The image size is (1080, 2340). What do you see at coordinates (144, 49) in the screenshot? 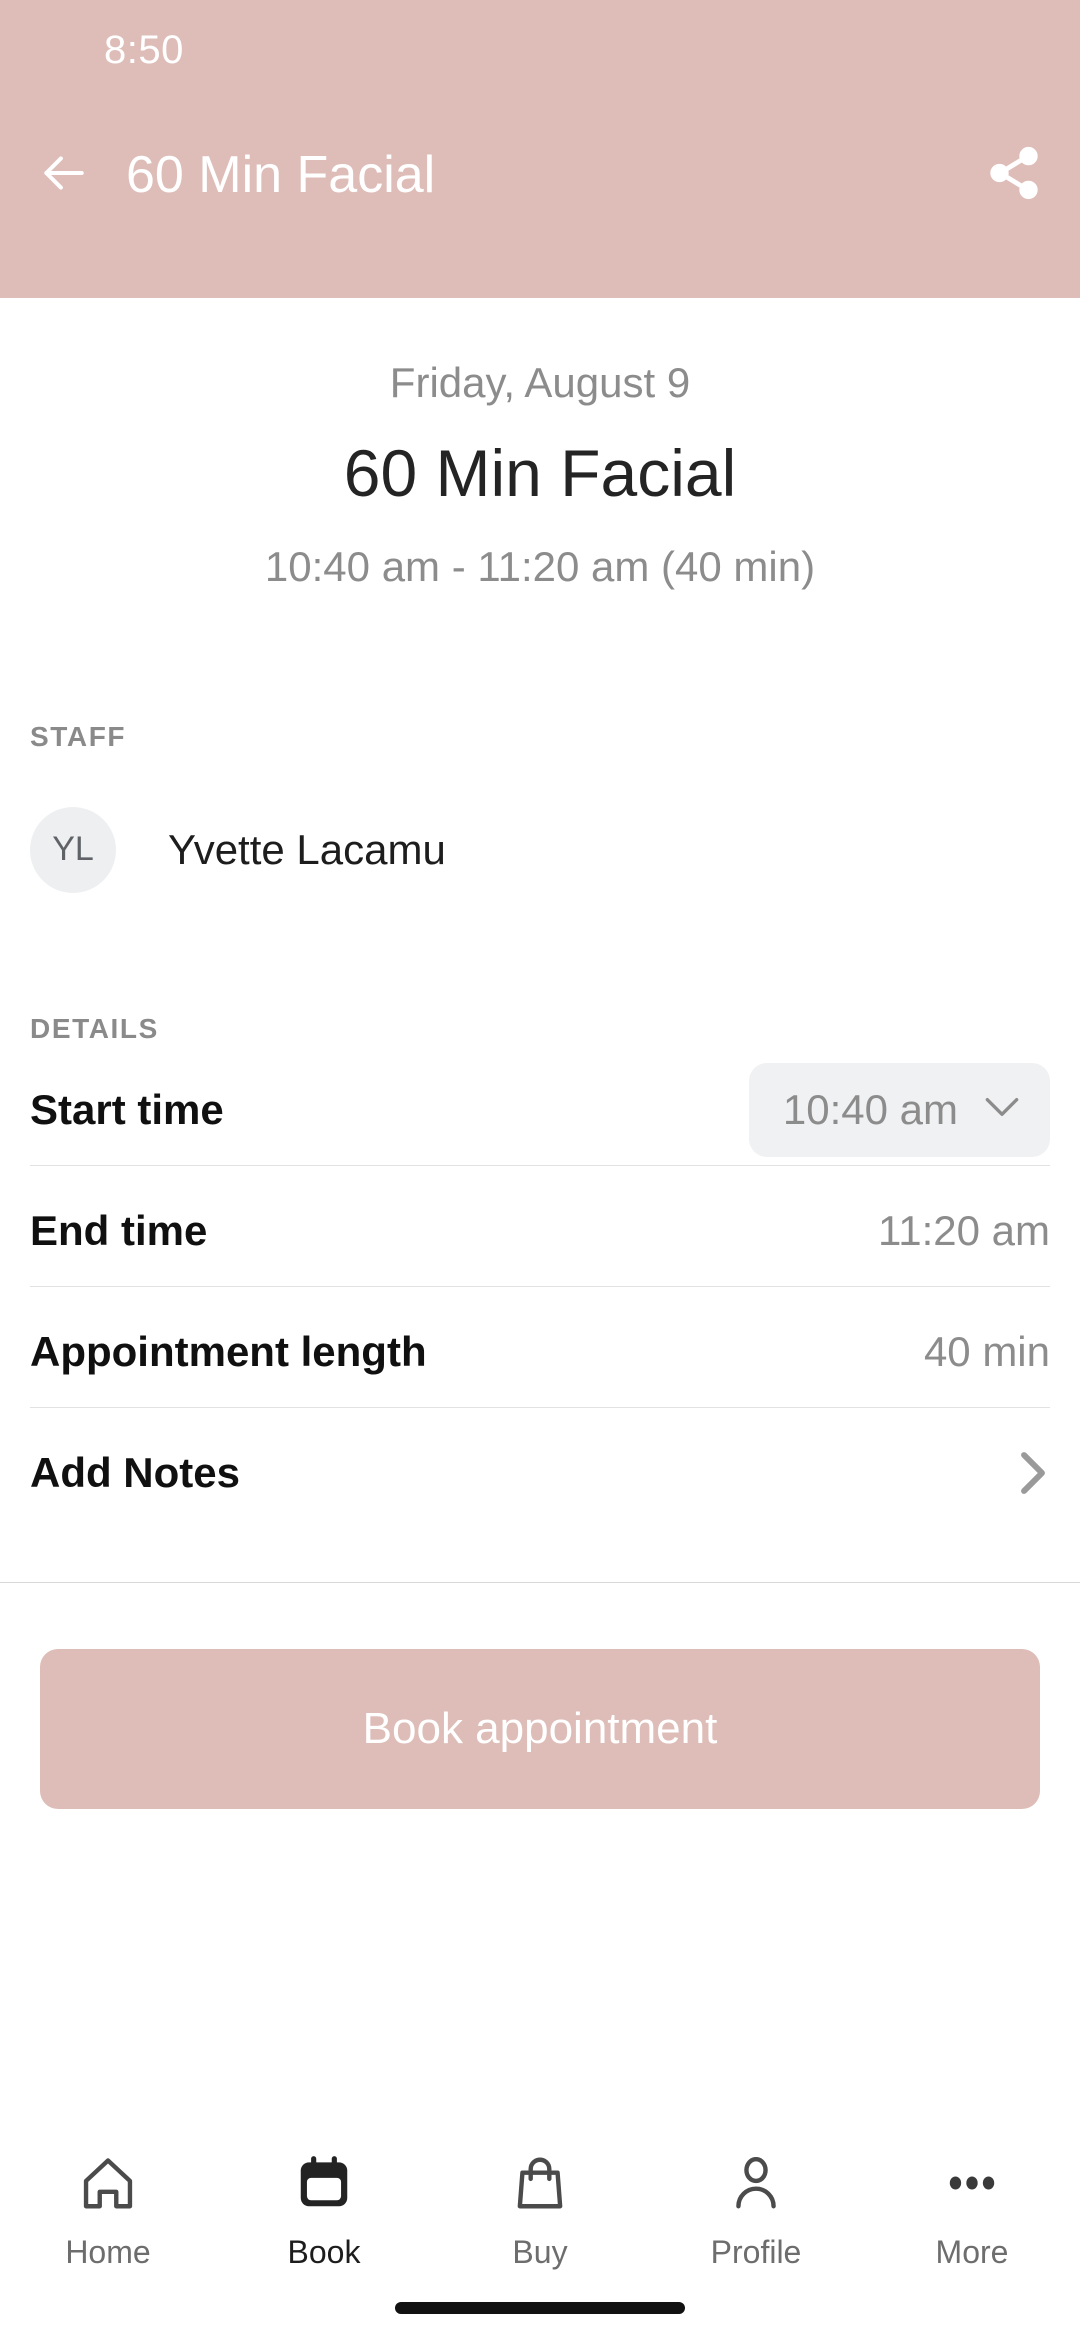
I see `status-bar-clock: 8:50` at bounding box center [144, 49].